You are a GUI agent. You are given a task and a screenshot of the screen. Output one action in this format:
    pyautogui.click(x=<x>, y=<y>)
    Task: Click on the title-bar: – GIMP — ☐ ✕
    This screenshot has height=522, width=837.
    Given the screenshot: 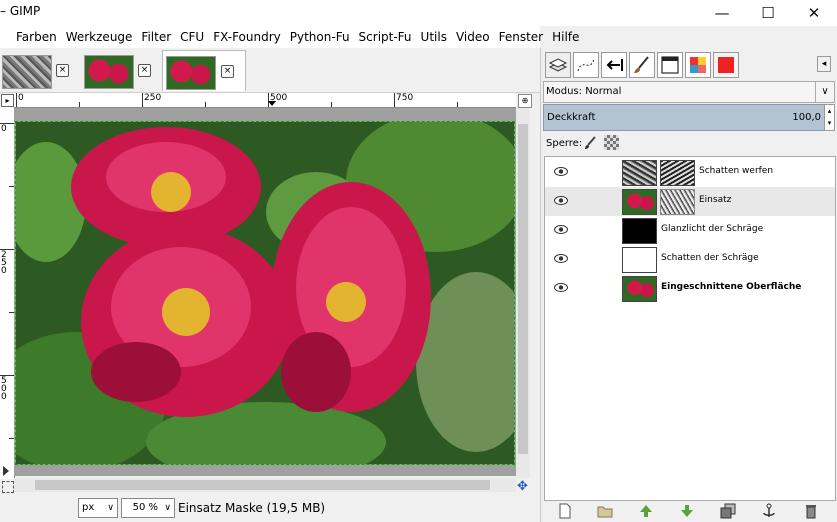 What is the action you would take?
    pyautogui.click(x=418, y=13)
    